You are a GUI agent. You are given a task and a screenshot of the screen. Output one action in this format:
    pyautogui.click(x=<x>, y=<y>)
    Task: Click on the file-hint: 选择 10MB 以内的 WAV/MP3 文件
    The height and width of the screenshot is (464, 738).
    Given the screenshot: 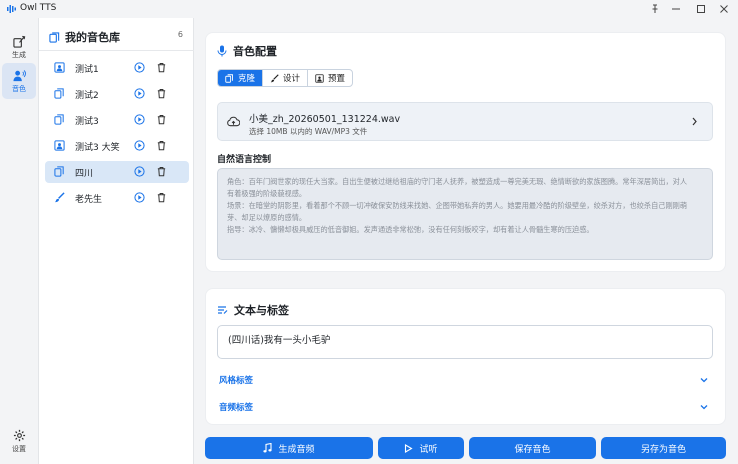 What is the action you would take?
    pyautogui.click(x=308, y=131)
    